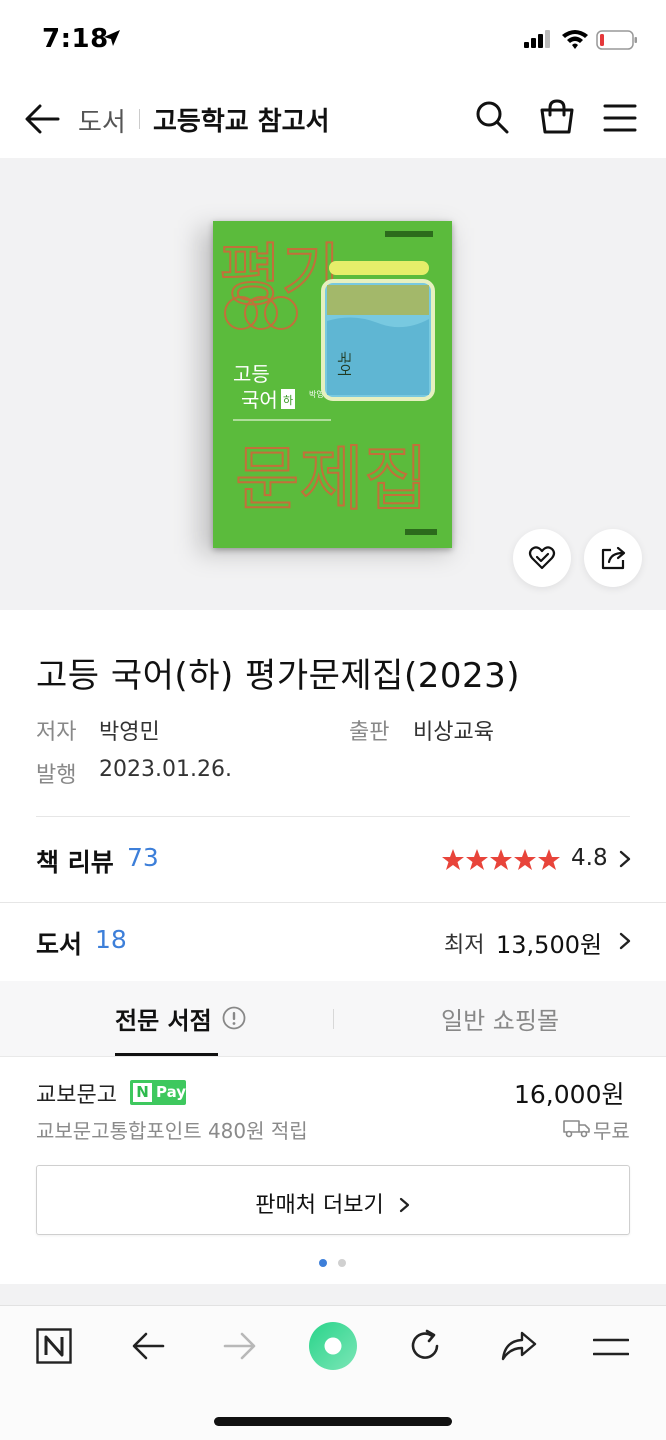  What do you see at coordinates (166, 1054) in the screenshot?
I see `active-tab-indicator` at bounding box center [166, 1054].